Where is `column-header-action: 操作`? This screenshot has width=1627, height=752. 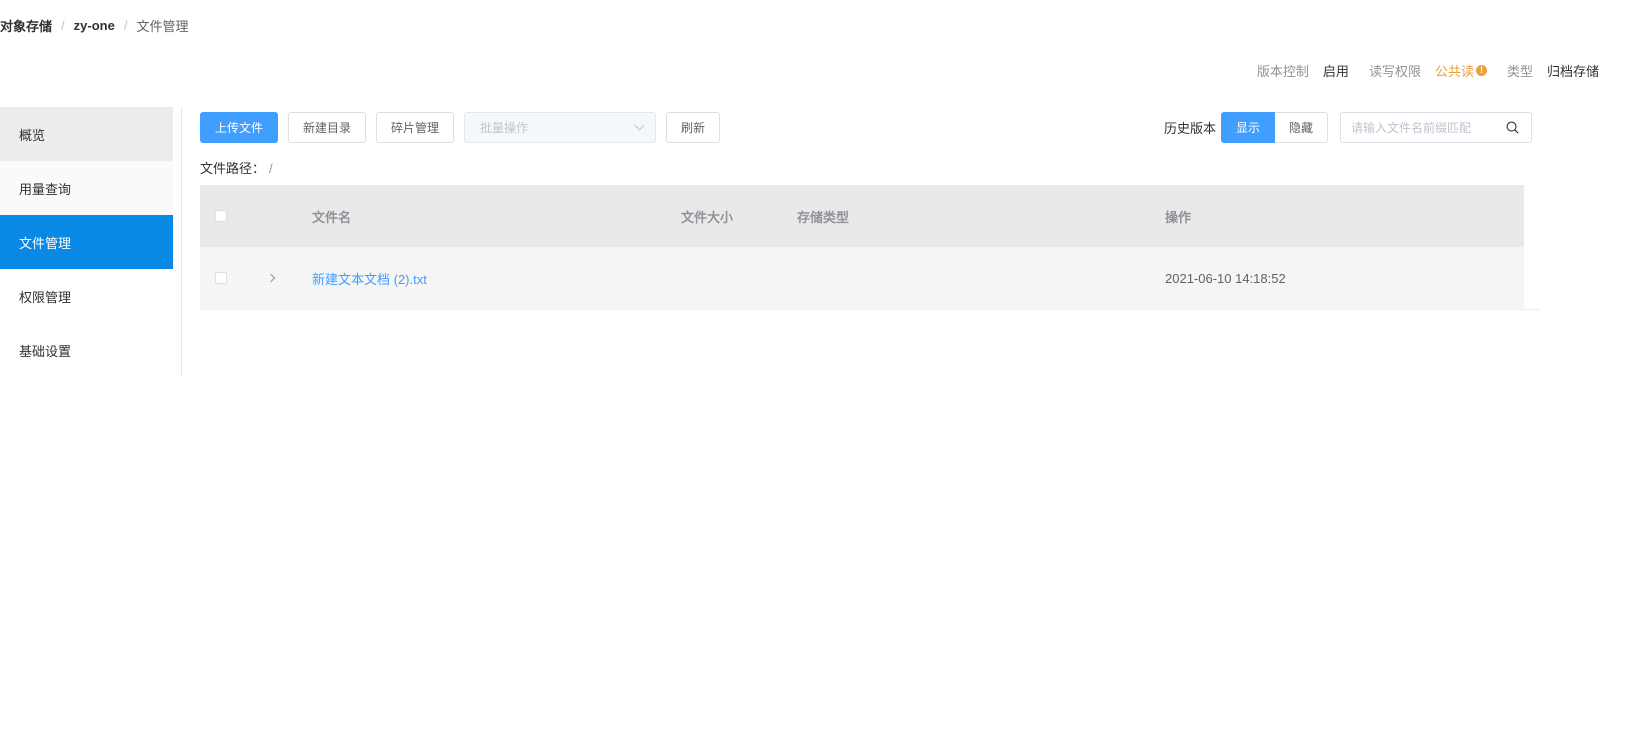
column-header-action: 操作 is located at coordinates (1178, 217).